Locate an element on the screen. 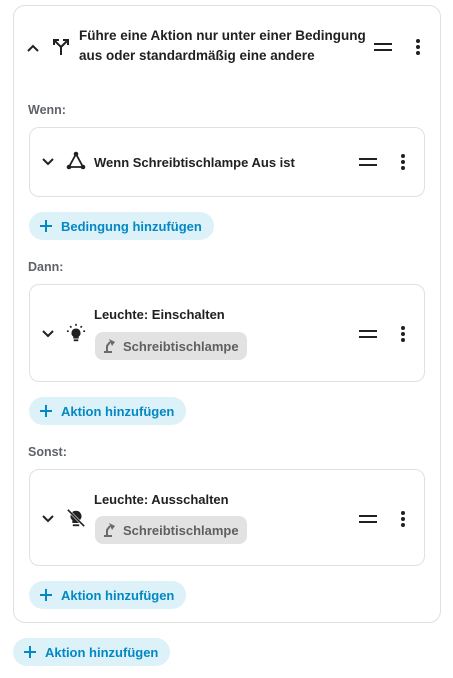 This screenshot has width=453, height=678. then-action-title: Leuchte: Einschalten is located at coordinates (159, 314).